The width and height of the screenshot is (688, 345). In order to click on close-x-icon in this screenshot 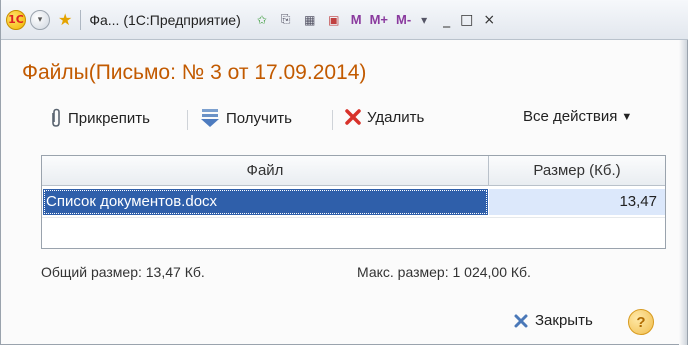, I will do `click(521, 320)`.